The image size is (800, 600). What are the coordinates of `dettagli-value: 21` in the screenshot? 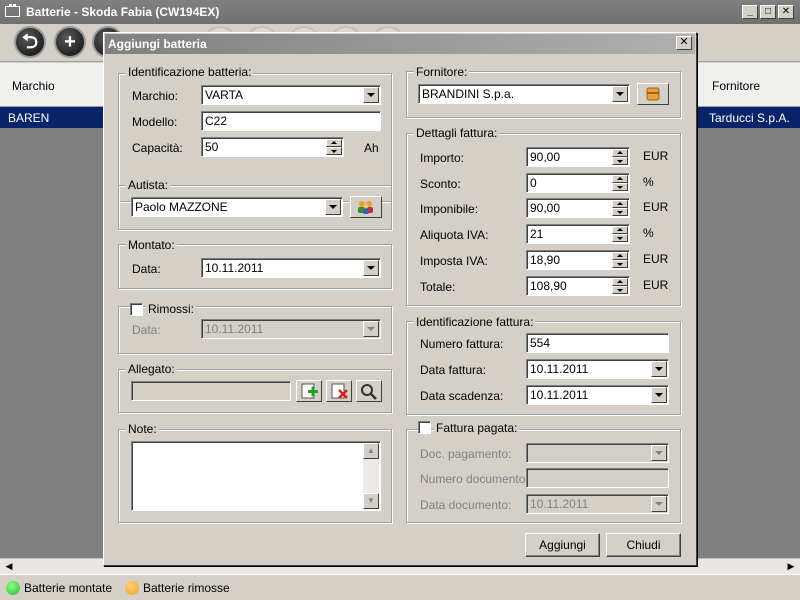 It's located at (537, 234).